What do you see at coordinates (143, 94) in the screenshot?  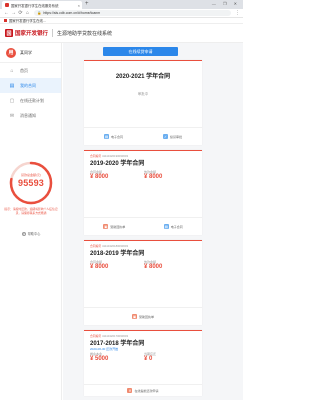 I see `contract-status: 审批中` at bounding box center [143, 94].